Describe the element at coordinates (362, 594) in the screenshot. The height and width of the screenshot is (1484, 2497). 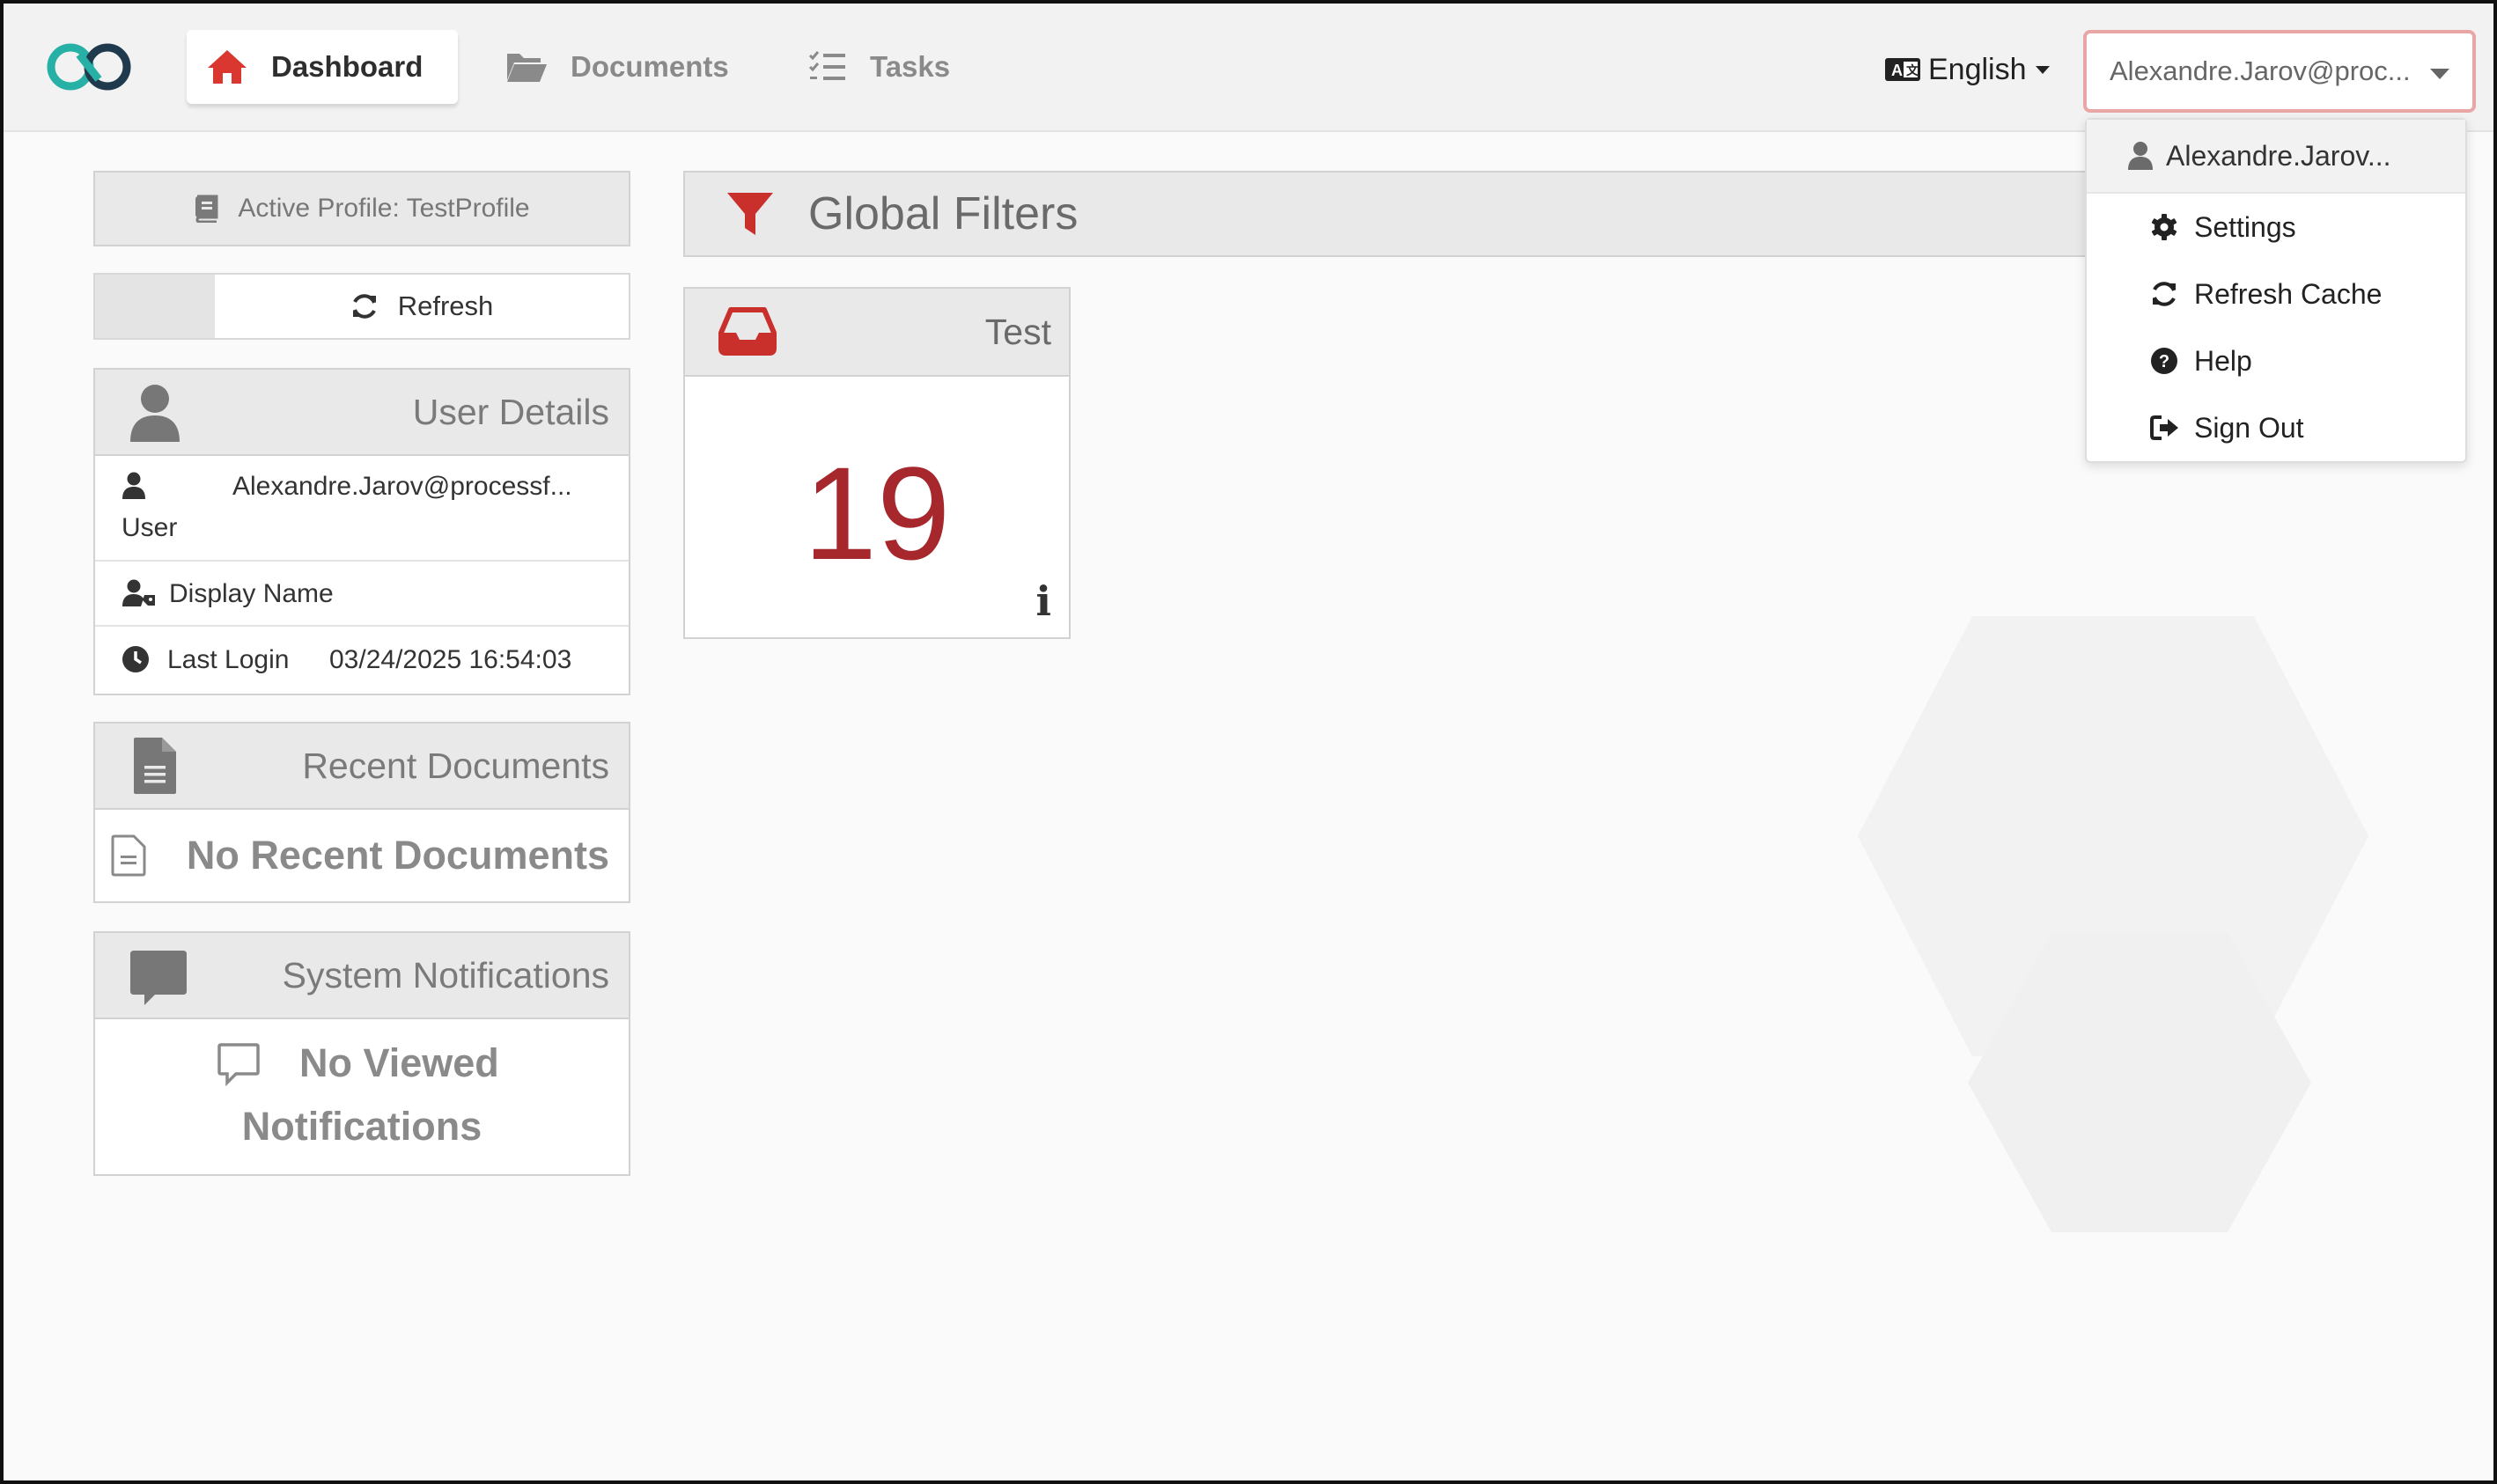
I see `display-name-row: Display Name` at that location.